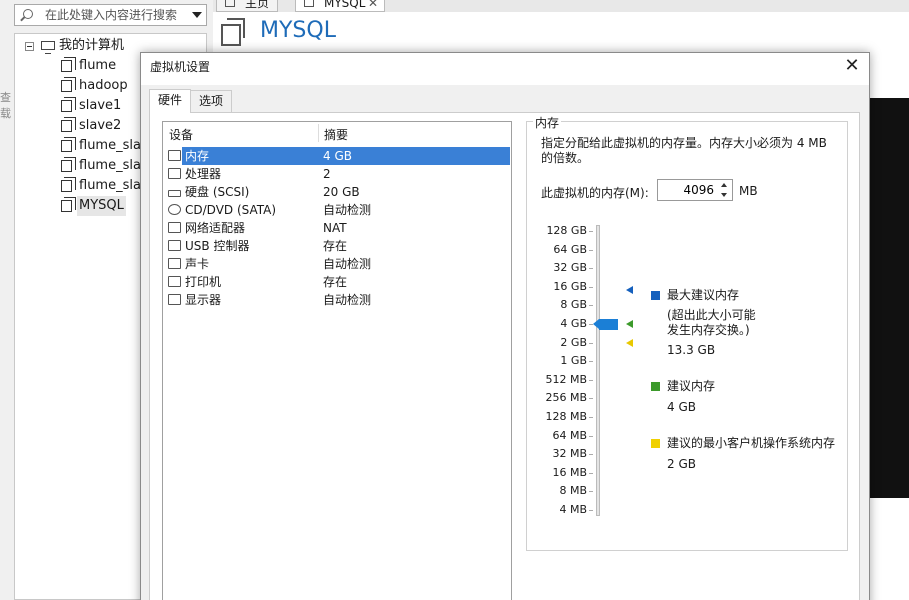 This screenshot has height=600, width=909. What do you see at coordinates (174, 173) in the screenshot?
I see `cpu-icon` at bounding box center [174, 173].